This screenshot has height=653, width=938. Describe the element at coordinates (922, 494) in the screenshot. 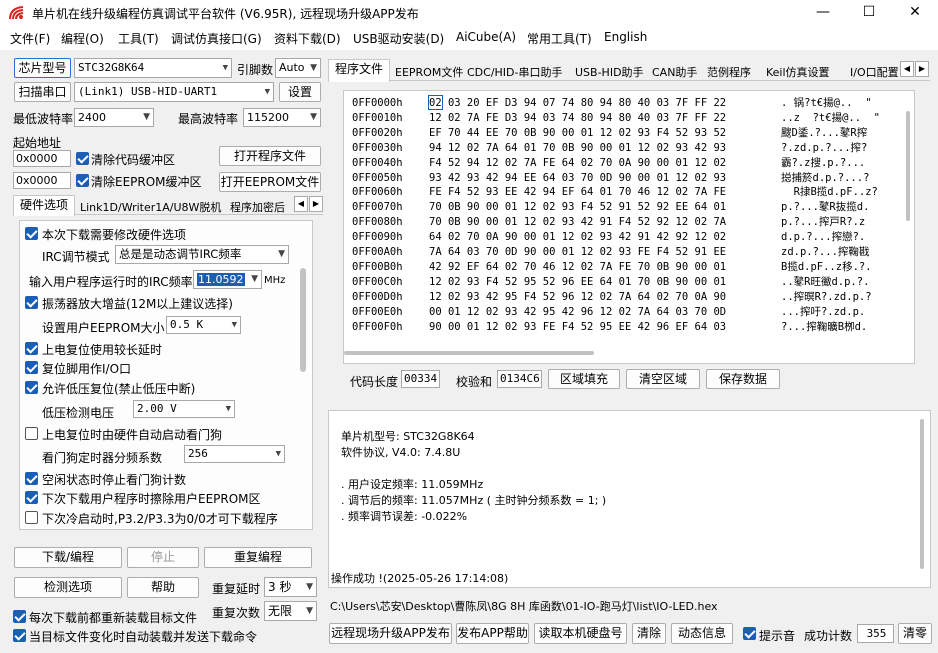

I see `log-scrollbar` at that location.